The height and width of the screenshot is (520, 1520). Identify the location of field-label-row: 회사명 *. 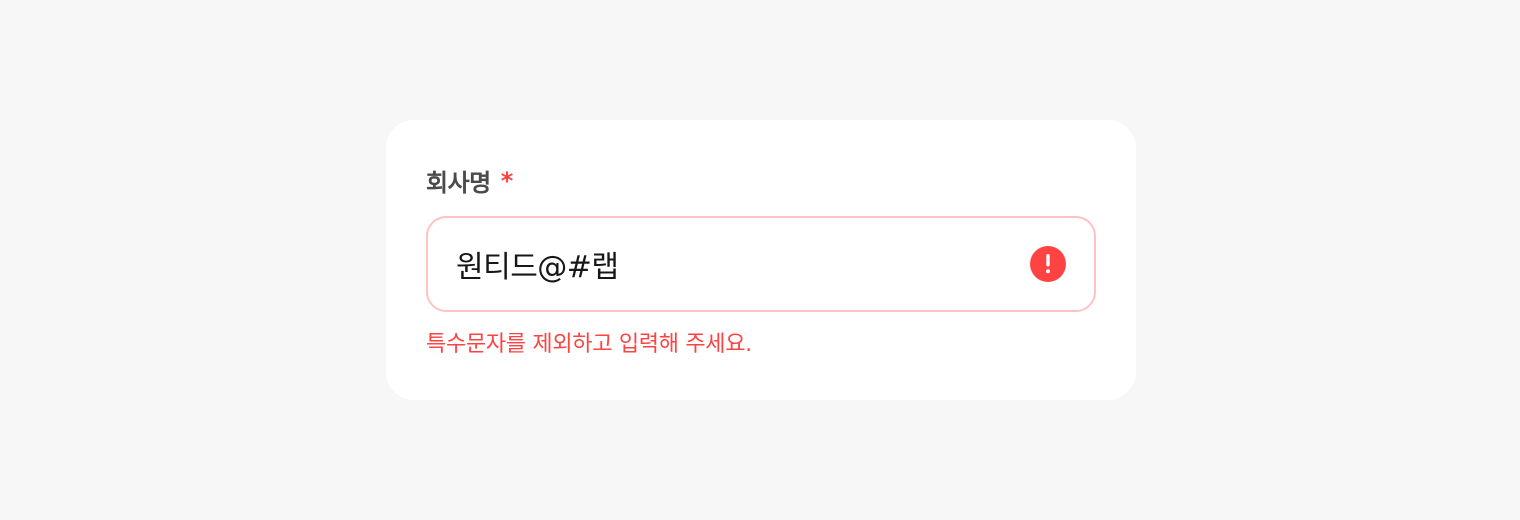
(470, 180).